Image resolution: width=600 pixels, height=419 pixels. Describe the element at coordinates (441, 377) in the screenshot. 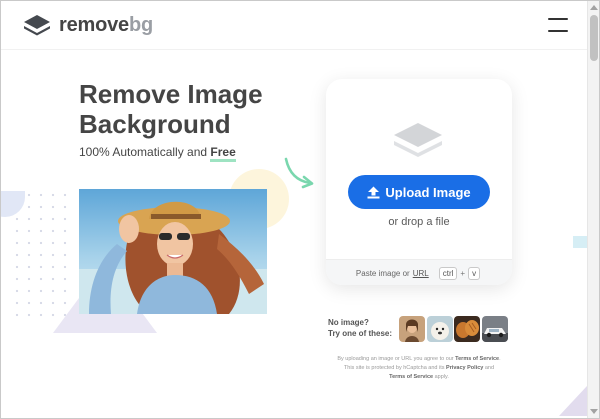

I see `legal-line3-suffix: apply.` at that location.